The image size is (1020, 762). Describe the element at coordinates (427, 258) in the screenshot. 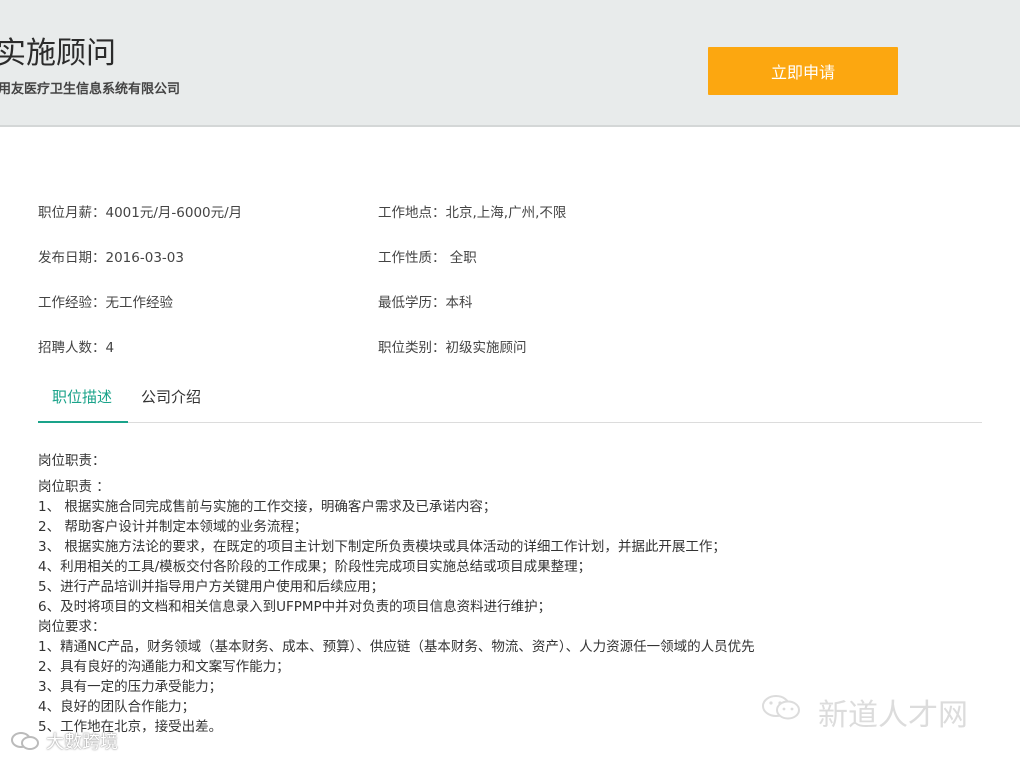

I see `job-type-info: 工作性质： 全职` at that location.